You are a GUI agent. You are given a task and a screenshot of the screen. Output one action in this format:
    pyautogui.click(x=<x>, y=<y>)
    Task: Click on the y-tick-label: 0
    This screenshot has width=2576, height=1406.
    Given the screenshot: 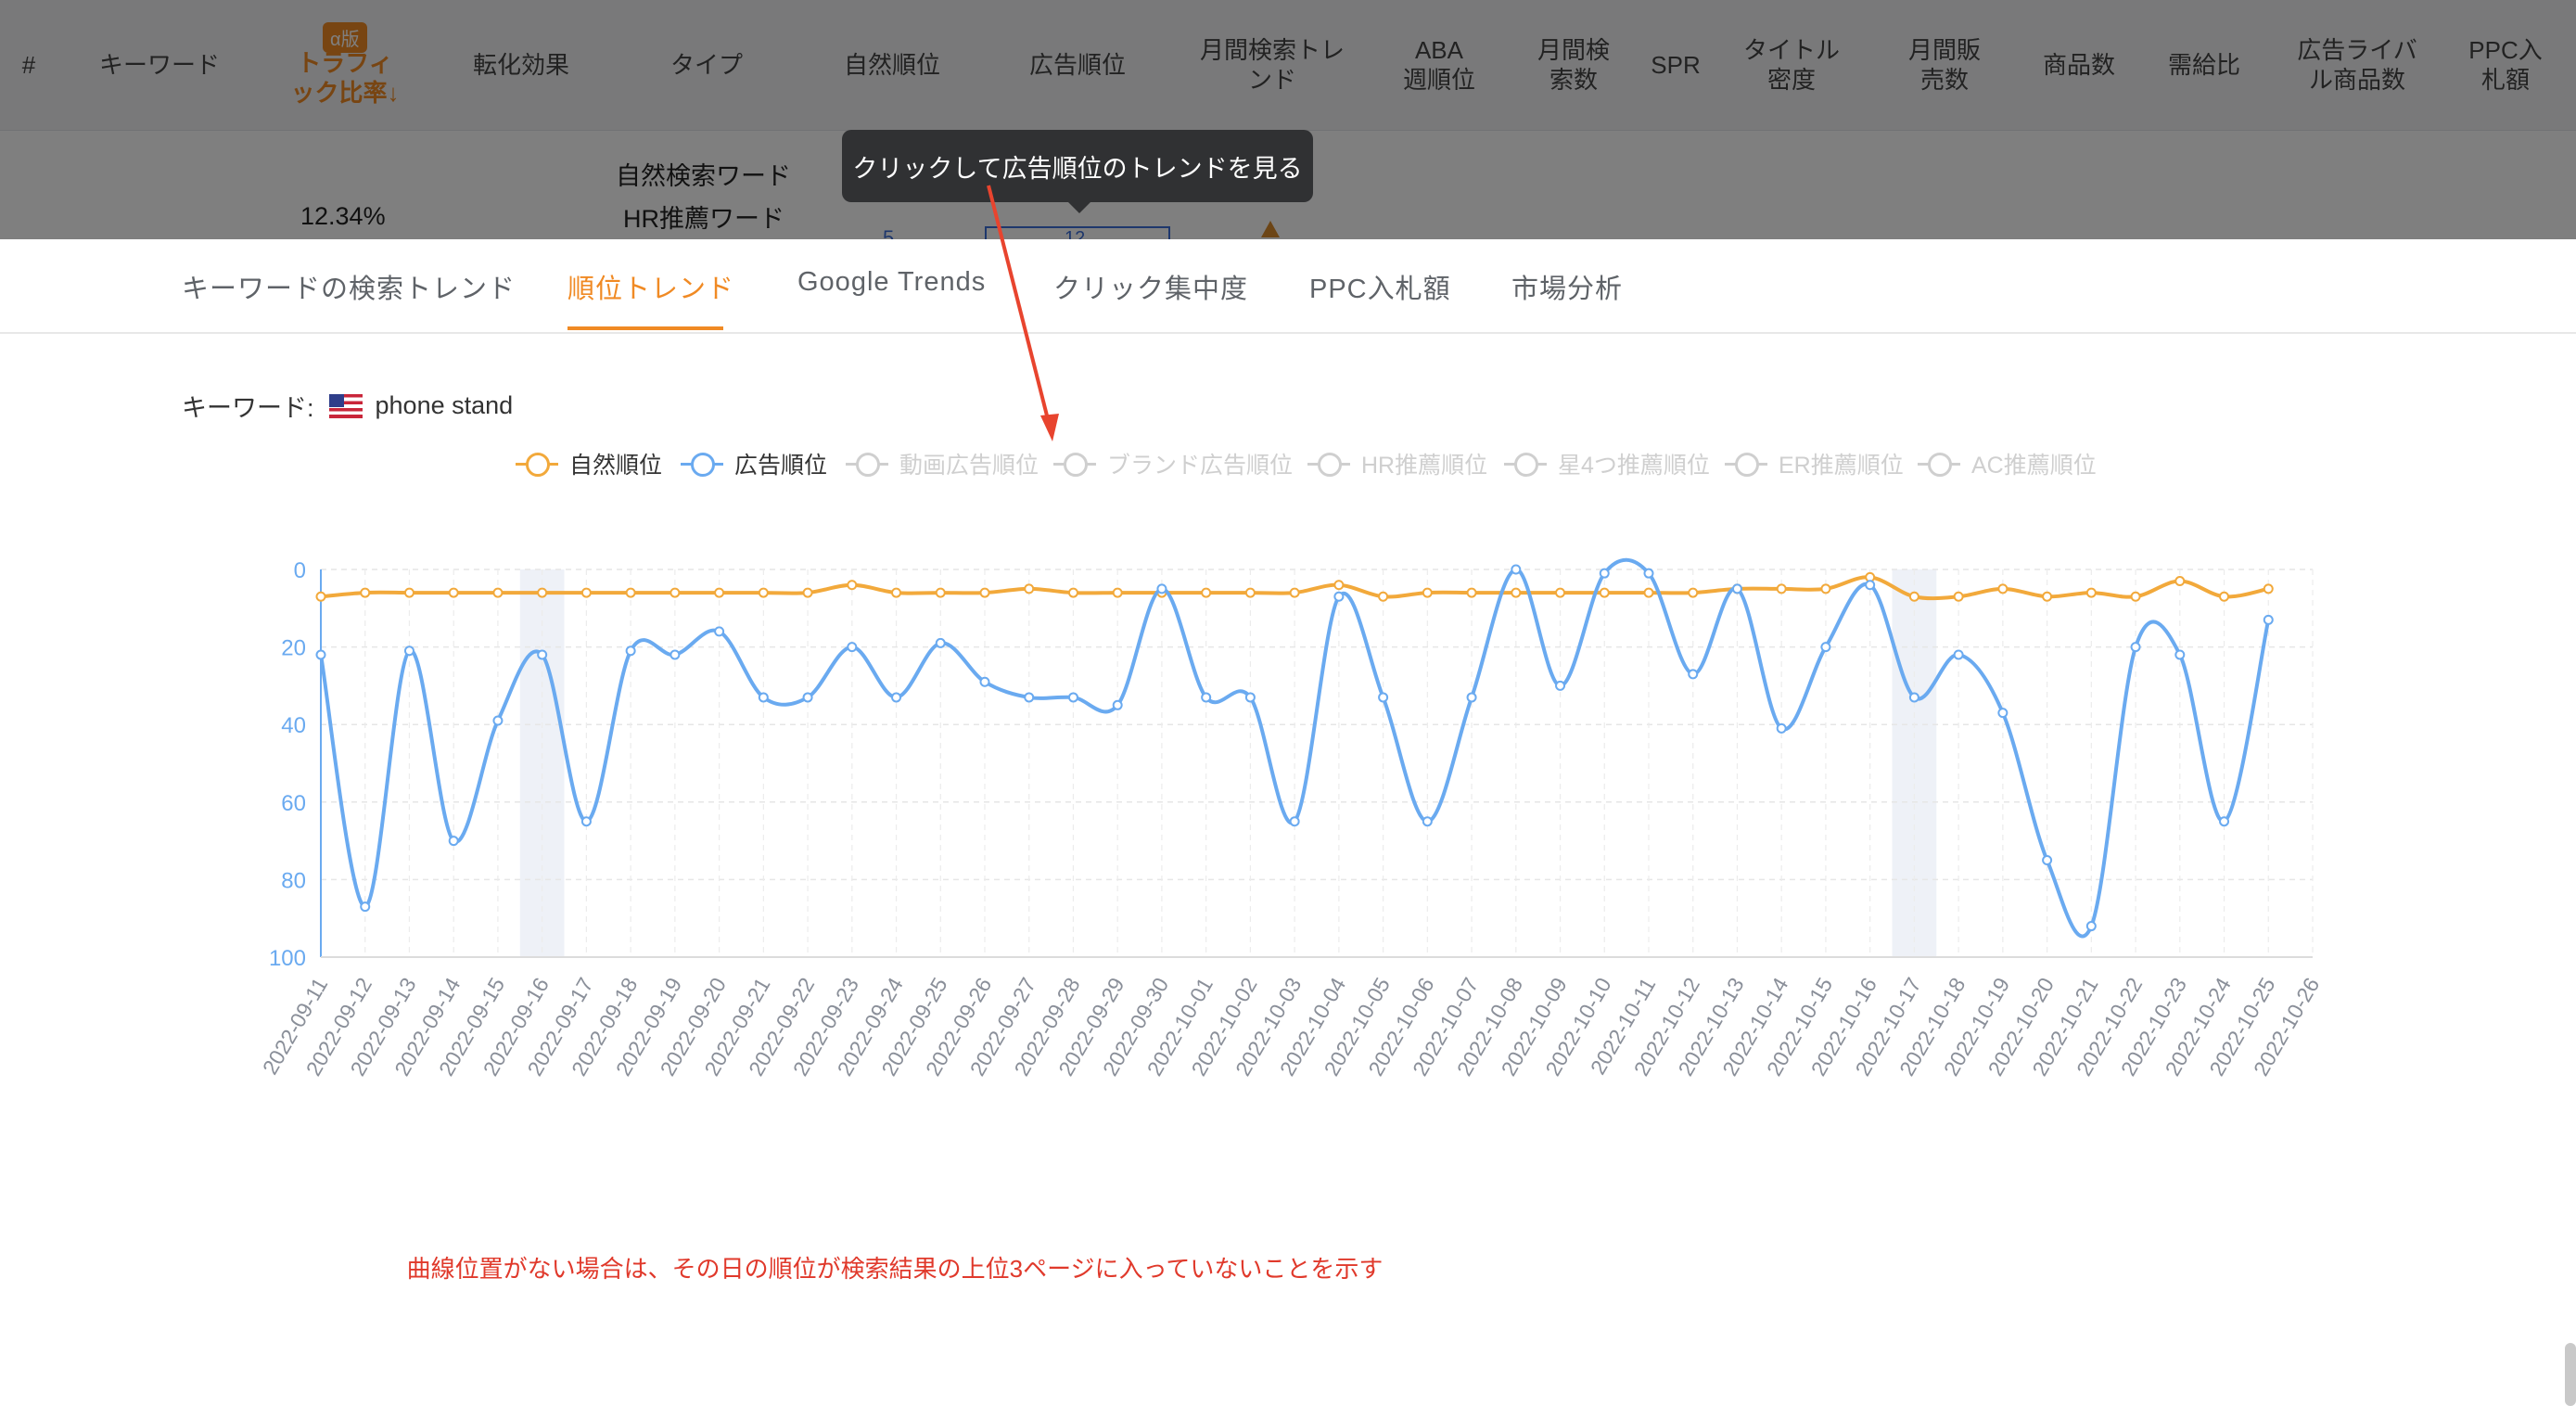 What is the action you would take?
    pyautogui.click(x=300, y=570)
    